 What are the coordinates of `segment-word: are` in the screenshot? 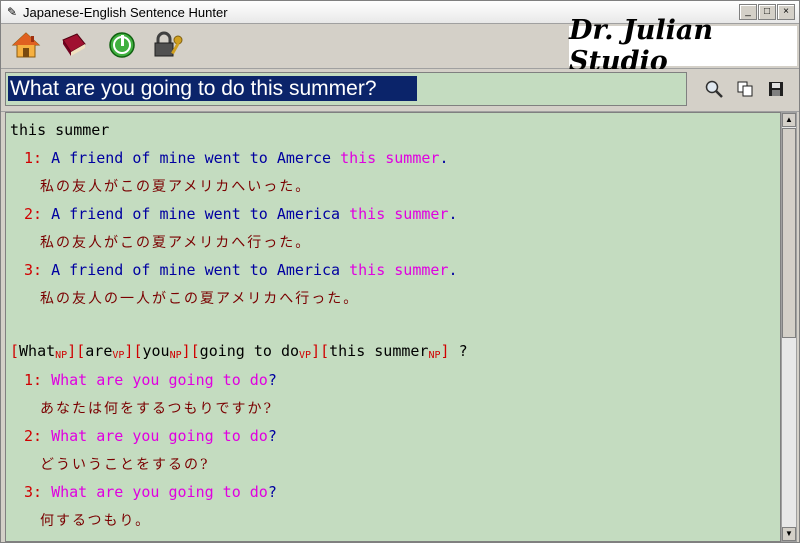 It's located at (98, 351).